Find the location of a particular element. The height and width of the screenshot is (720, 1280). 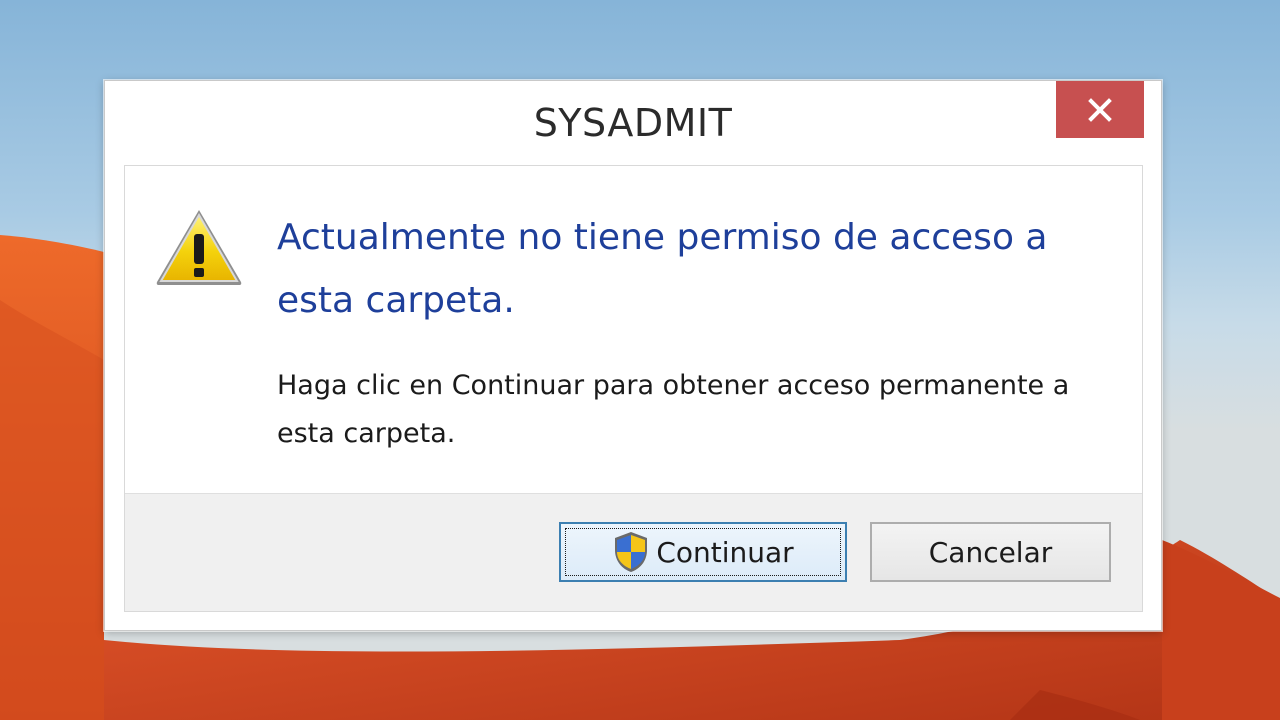

dialog-title: SYSADMIT is located at coordinates (633, 123).